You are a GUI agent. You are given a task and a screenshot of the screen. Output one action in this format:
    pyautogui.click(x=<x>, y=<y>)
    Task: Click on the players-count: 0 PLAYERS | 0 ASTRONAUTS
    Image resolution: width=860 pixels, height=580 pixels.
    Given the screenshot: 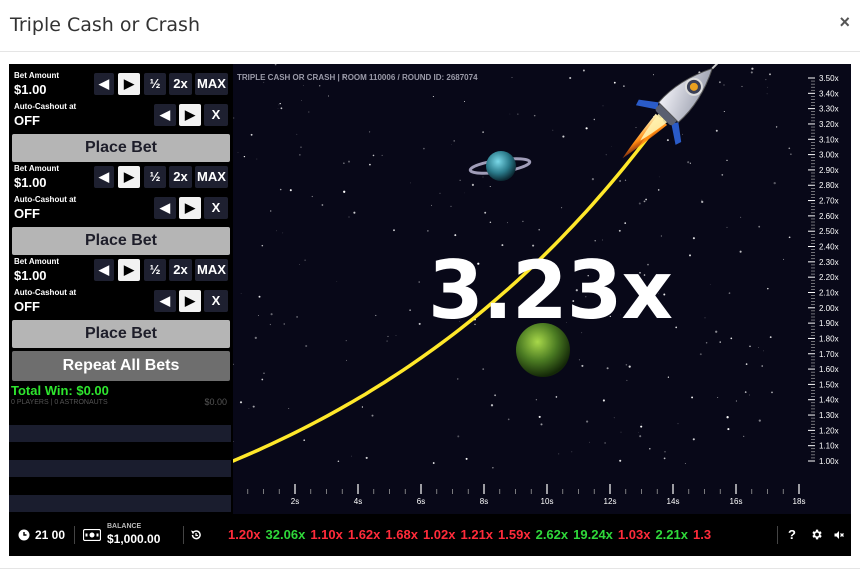 What is the action you would take?
    pyautogui.click(x=59, y=402)
    